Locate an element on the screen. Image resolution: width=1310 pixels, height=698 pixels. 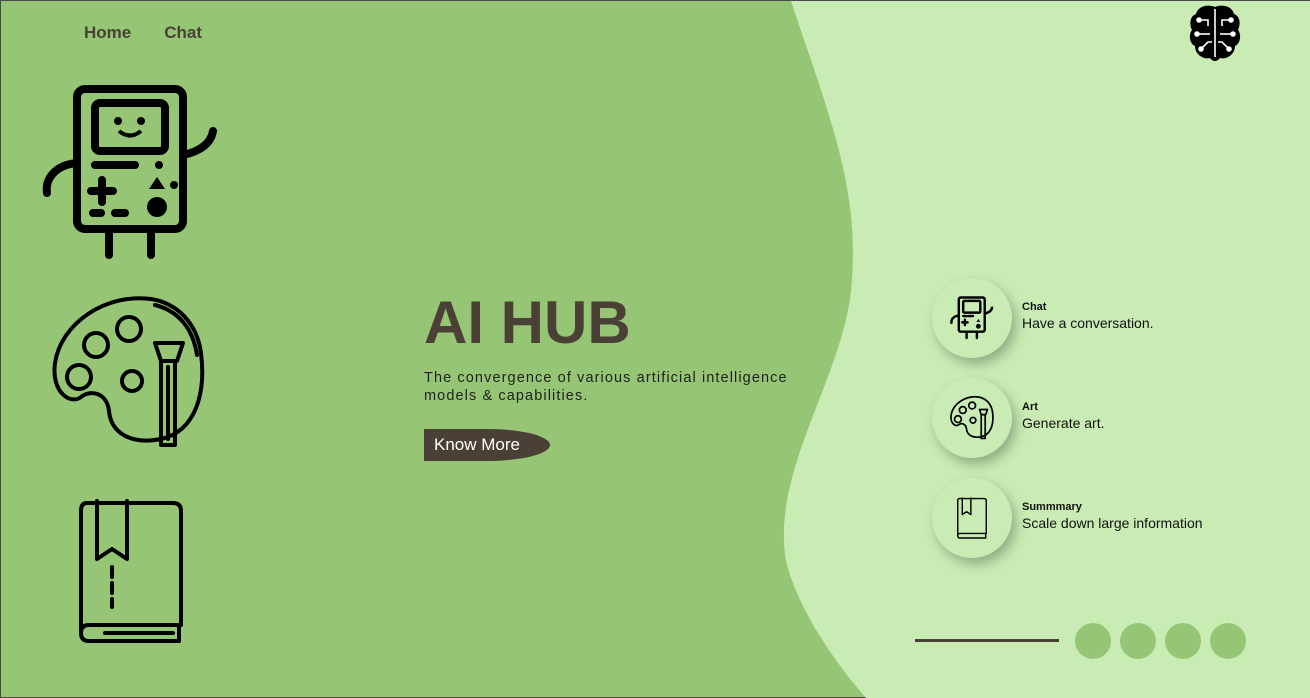
feature-chat-title: Chat is located at coordinates (1034, 307).